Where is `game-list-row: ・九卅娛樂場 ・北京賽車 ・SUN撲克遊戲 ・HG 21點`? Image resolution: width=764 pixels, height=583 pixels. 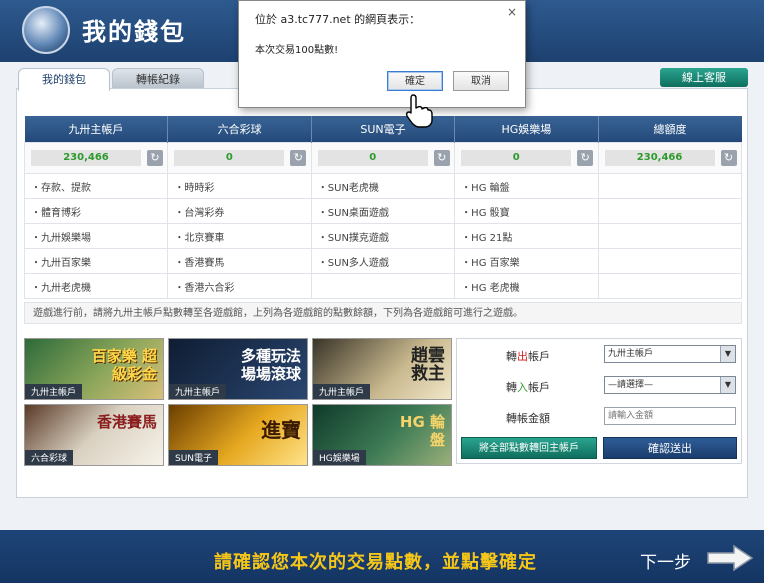
game-list-row: ・九卅娛樂場 ・北京賽車 ・SUN撲克遊戲 ・HG 21點 is located at coordinates (383, 236).